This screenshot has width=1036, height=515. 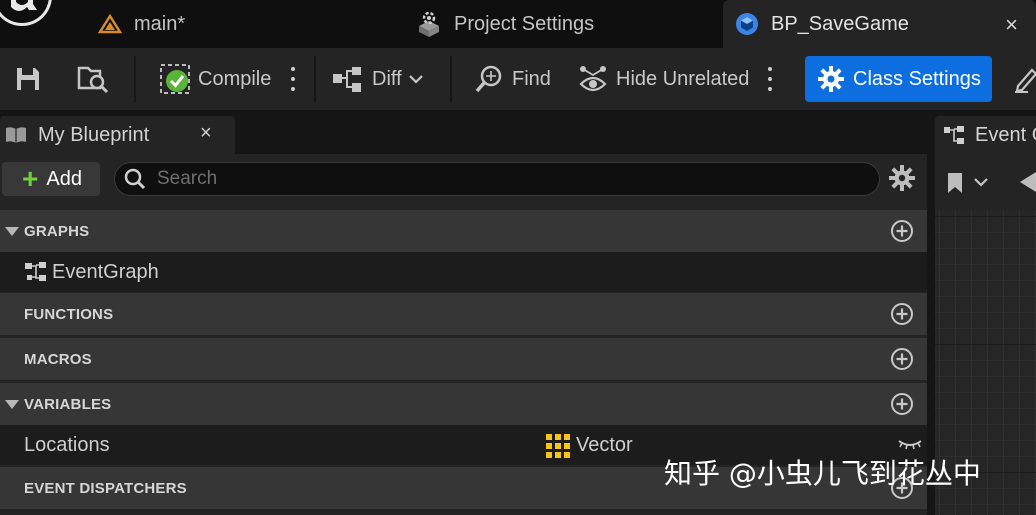 I want to click on section-graphs: GRAPHS, so click(x=463, y=231).